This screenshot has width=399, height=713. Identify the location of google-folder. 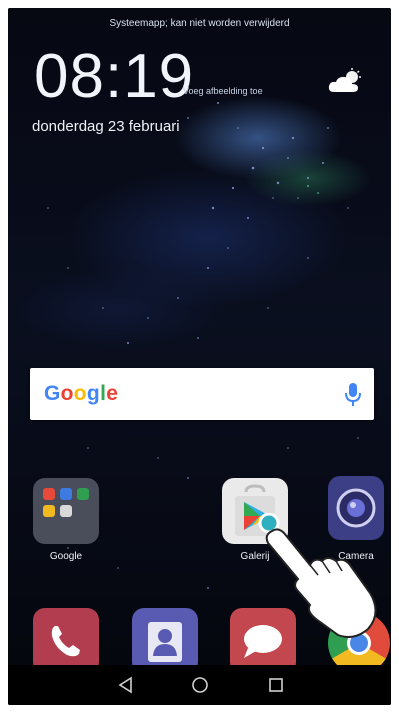
(66, 511).